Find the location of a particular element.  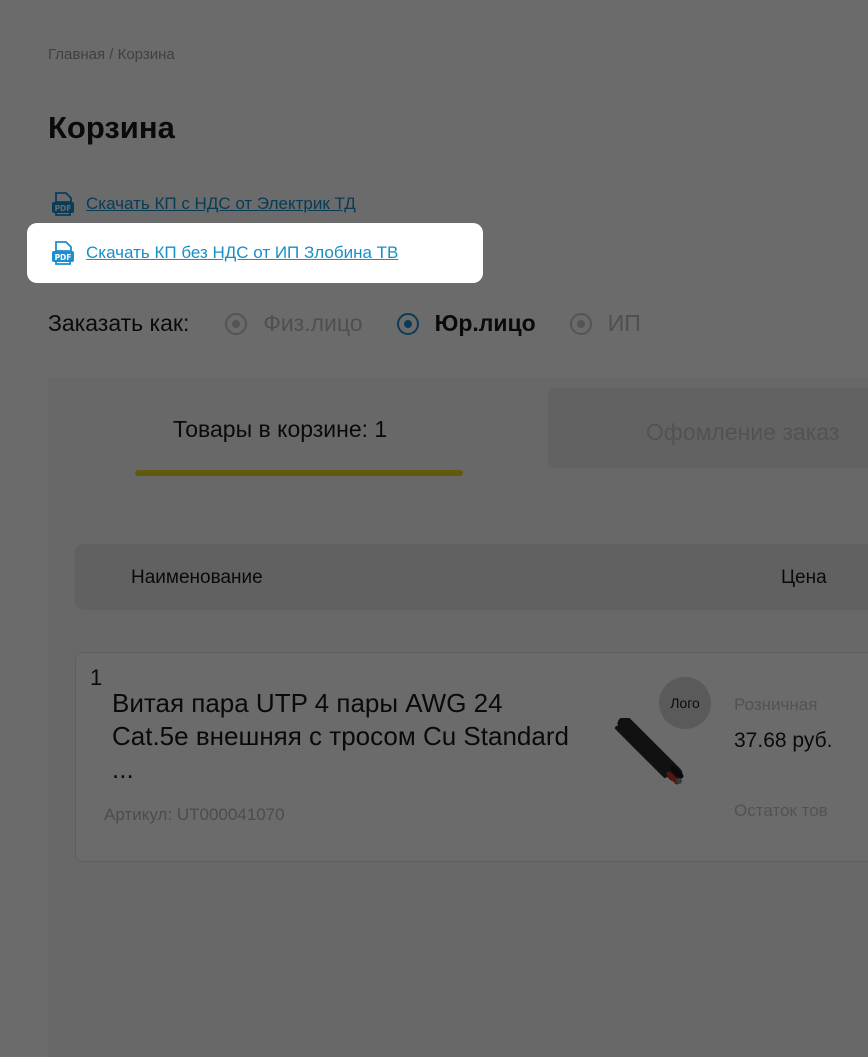

breadcrumb-text: Главная / Корзина is located at coordinates (111, 54).